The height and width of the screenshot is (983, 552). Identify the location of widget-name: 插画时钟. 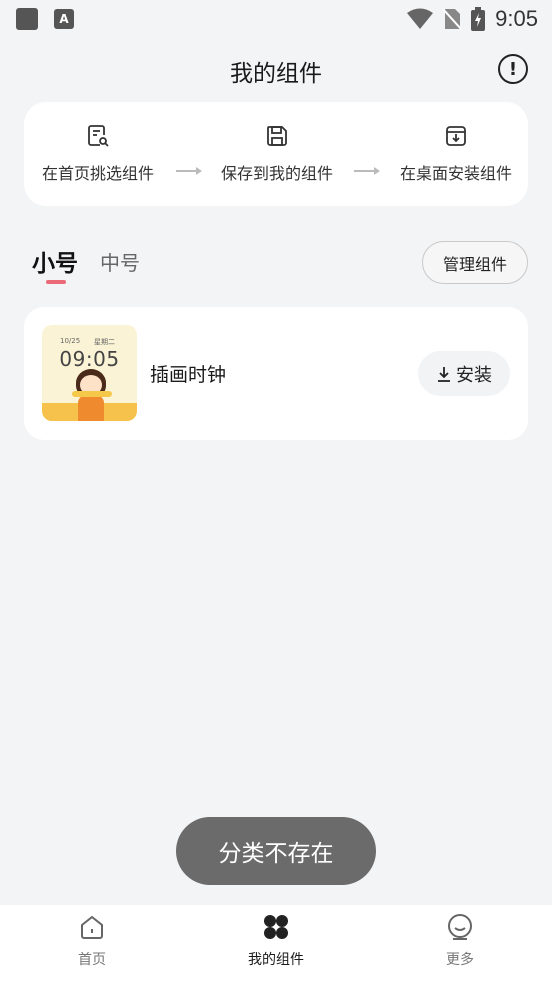
(188, 375).